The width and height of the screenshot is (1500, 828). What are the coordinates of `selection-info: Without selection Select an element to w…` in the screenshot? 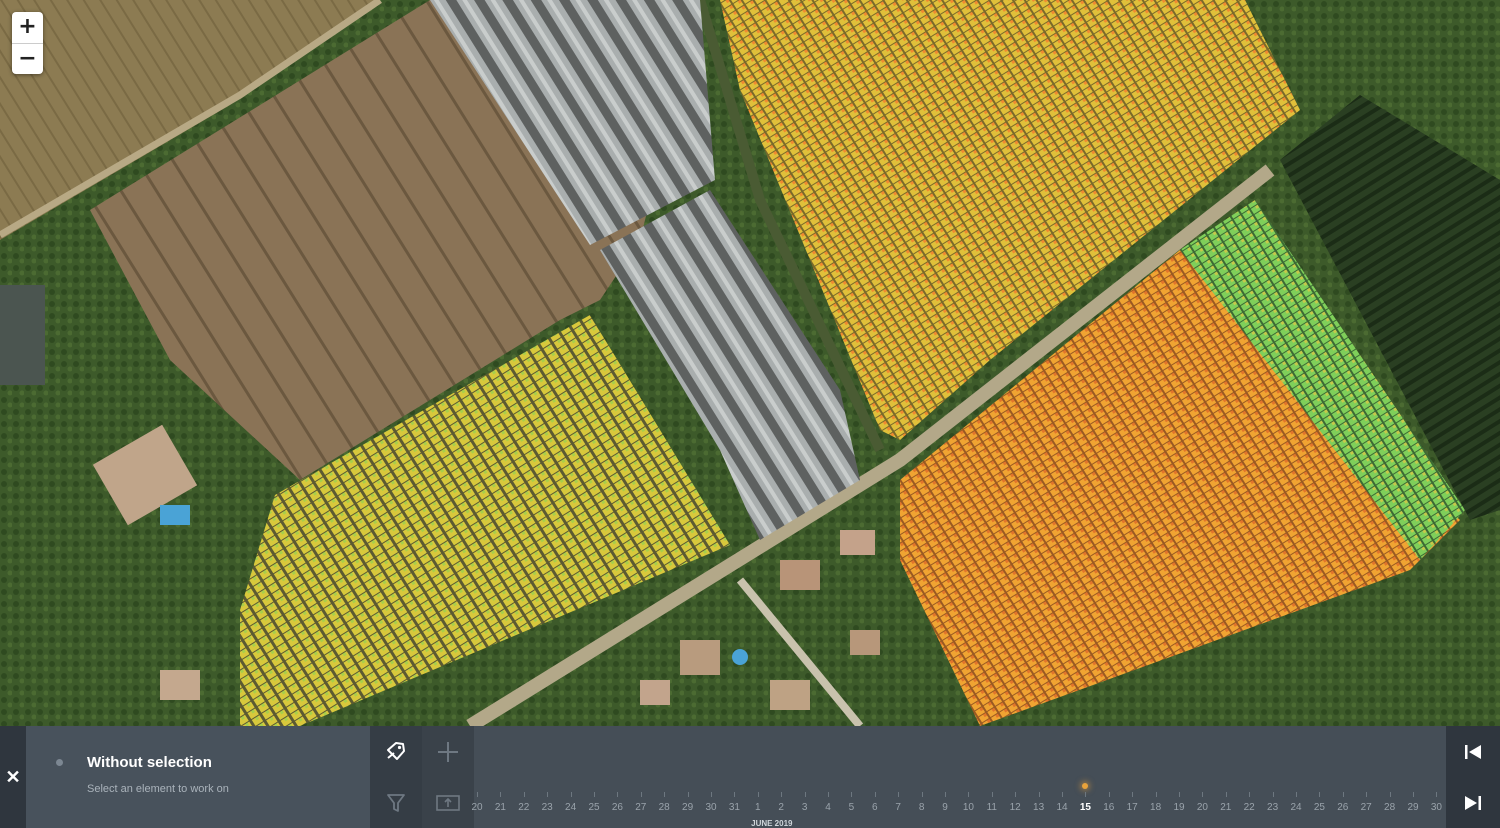 It's located at (198, 777).